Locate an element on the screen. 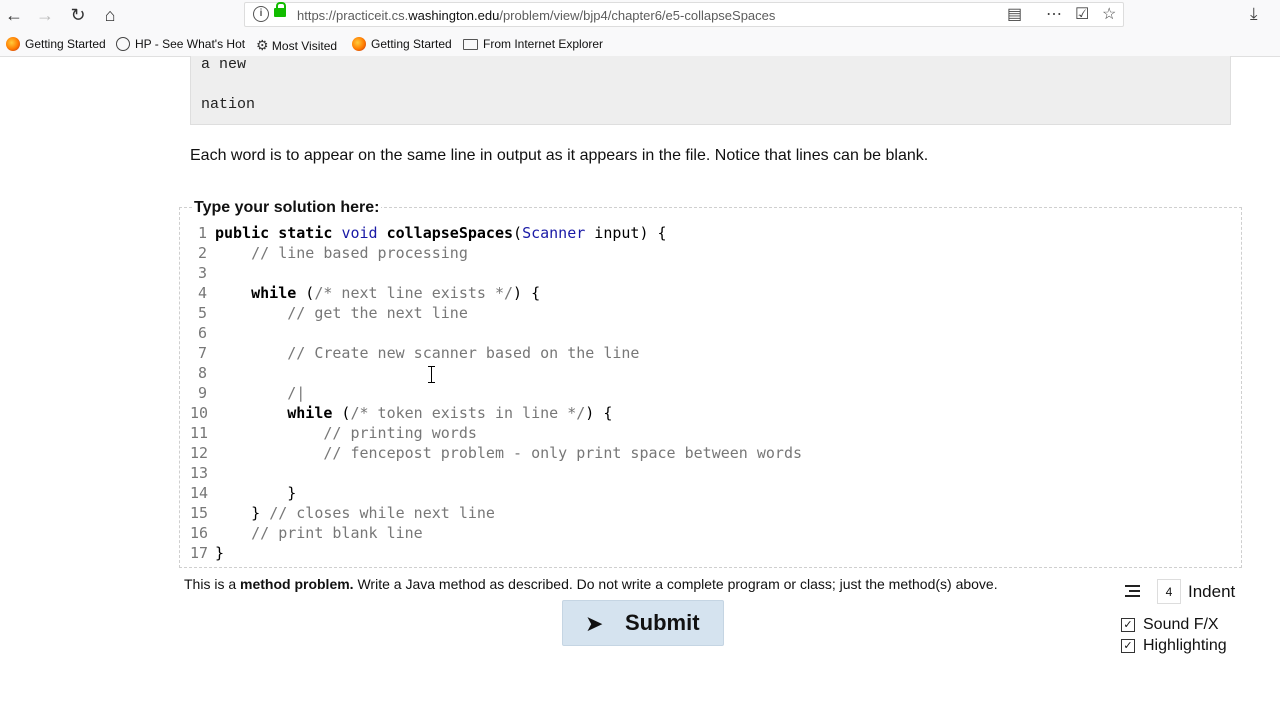 This screenshot has width=1280, height=720. reader-view-icon: ▤ is located at coordinates (1014, 15).